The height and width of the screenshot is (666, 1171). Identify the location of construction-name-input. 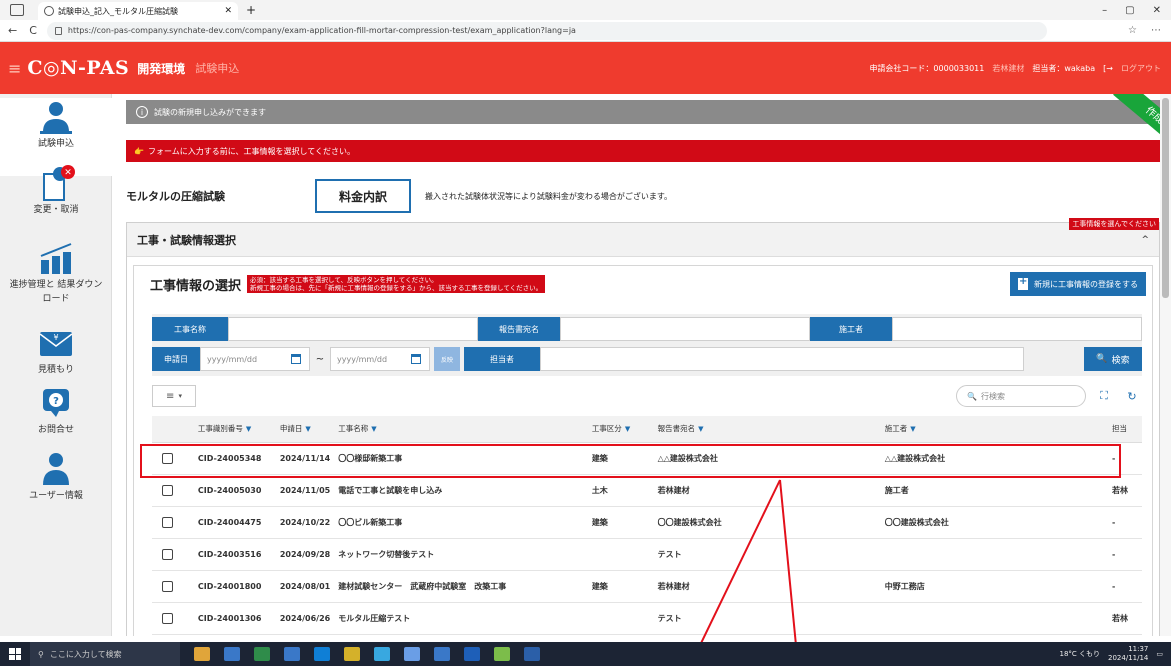
(353, 329).